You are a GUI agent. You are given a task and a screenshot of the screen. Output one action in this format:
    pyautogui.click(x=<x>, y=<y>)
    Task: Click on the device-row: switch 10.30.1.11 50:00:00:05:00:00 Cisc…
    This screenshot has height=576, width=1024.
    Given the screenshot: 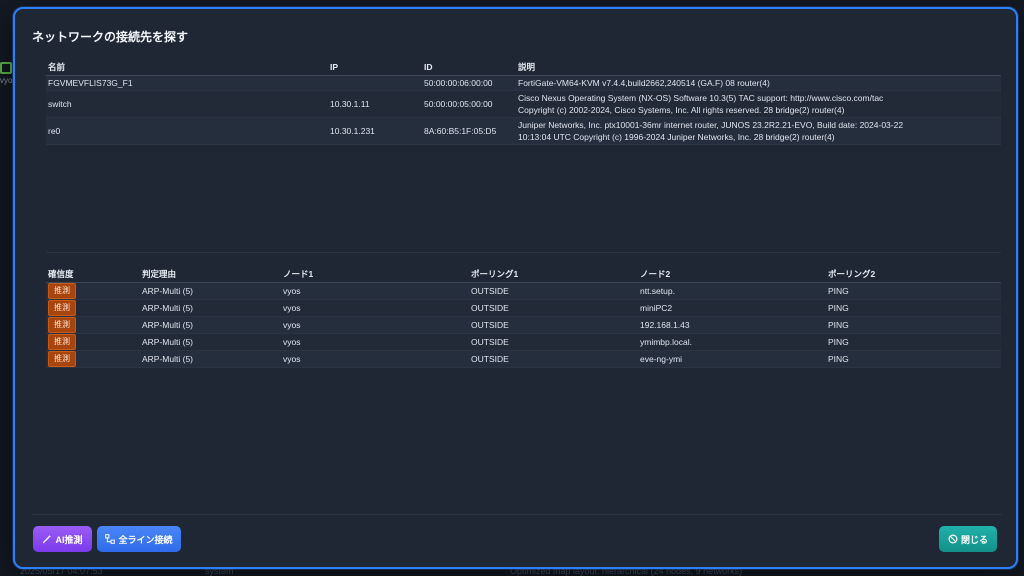 What is the action you would take?
    pyautogui.click(x=523, y=103)
    